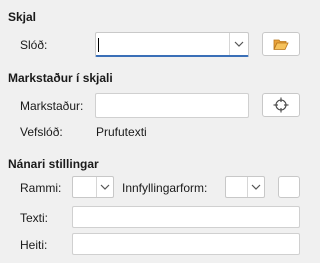 The height and width of the screenshot is (263, 320). I want to click on path-combobox, so click(172, 44).